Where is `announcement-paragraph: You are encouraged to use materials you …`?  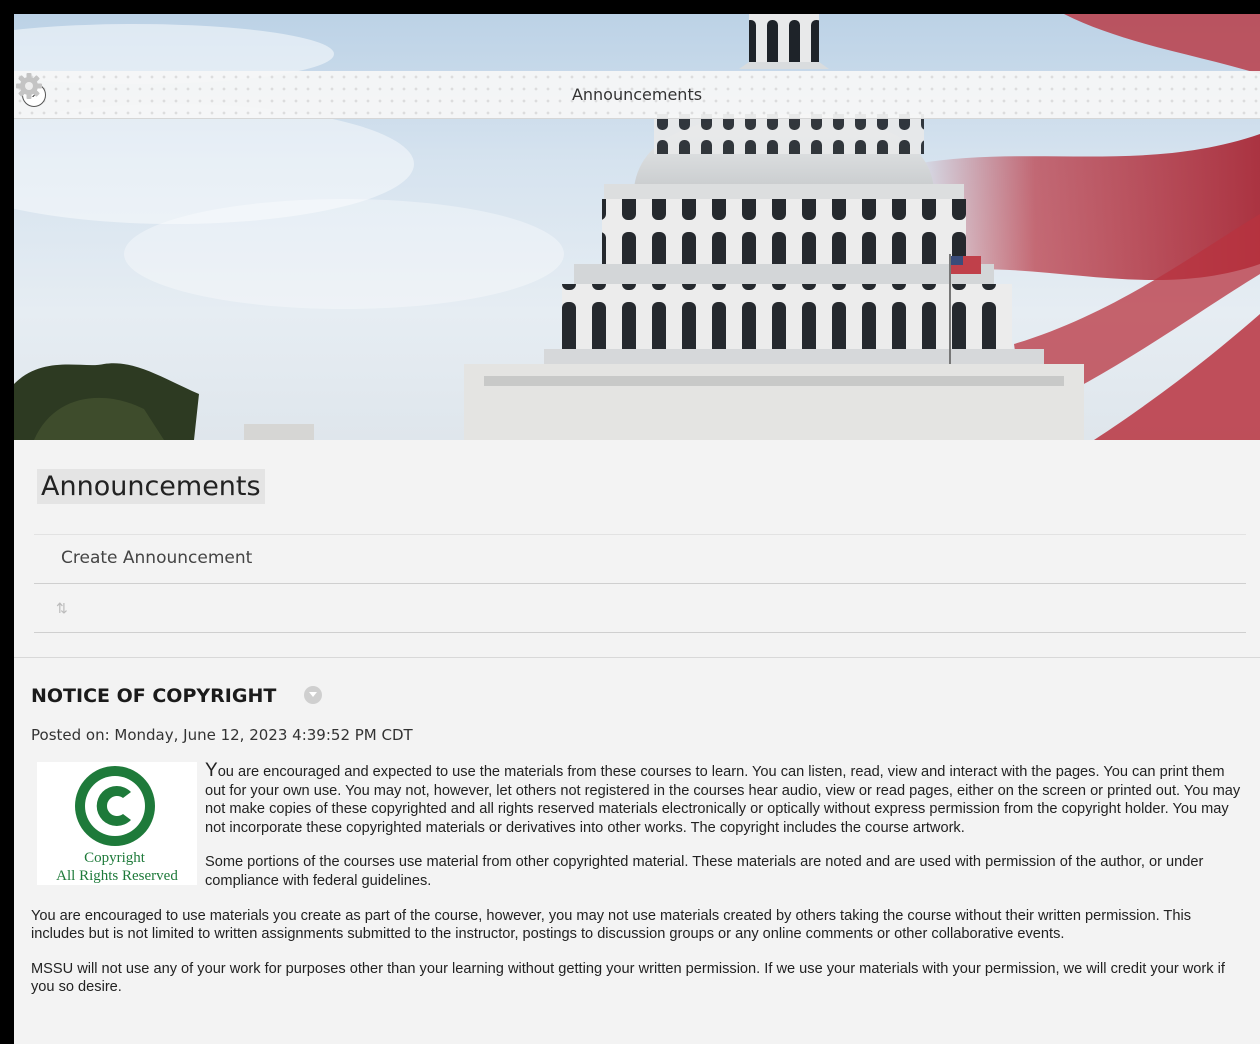 announcement-paragraph: You are encouraged to use materials you … is located at coordinates (611, 925).